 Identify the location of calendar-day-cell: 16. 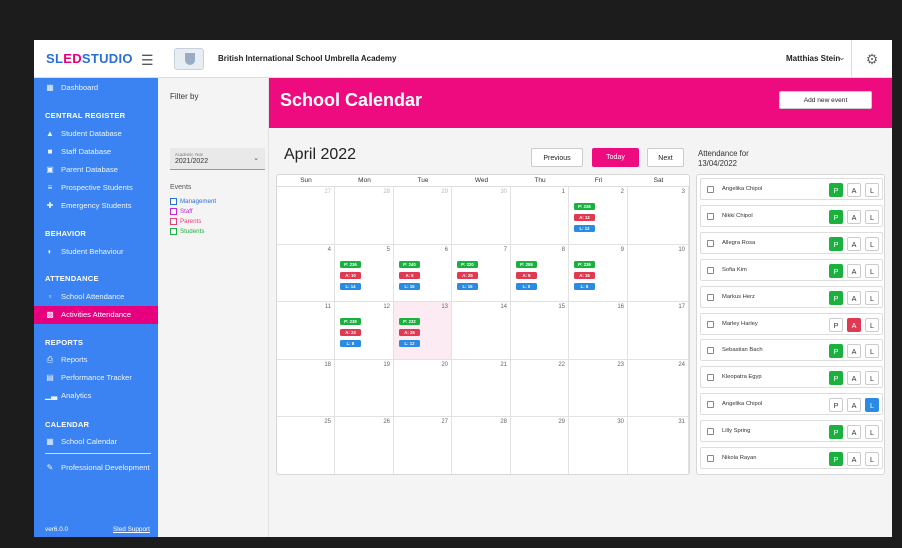
(598, 331).